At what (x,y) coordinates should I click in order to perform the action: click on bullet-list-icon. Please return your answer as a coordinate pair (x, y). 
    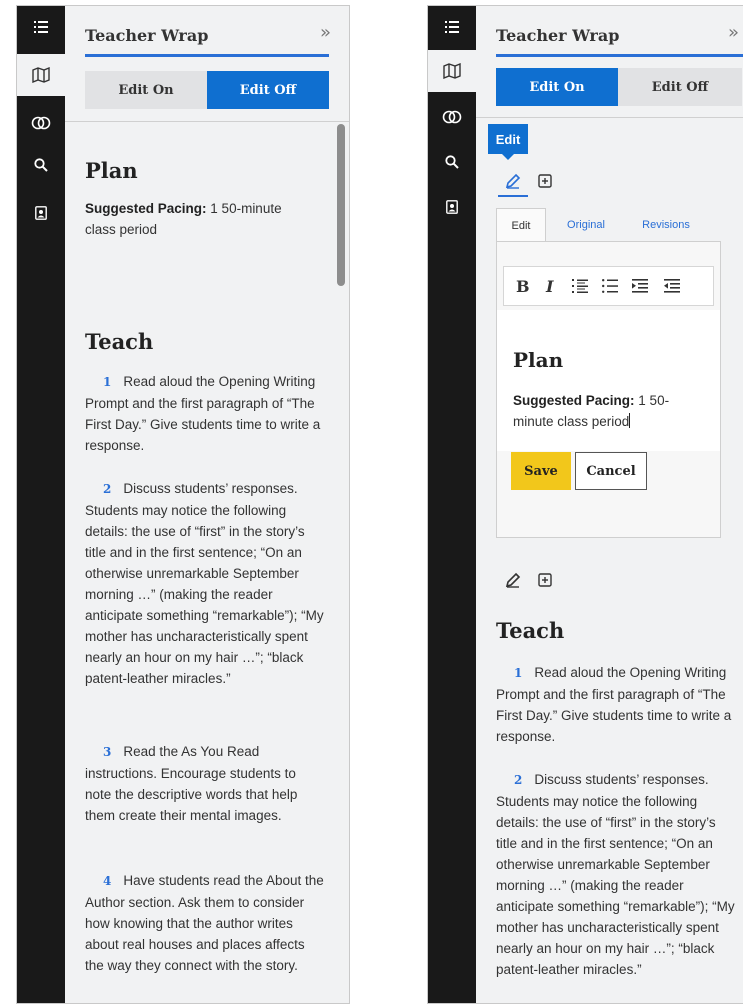
    Looking at the image, I should click on (610, 286).